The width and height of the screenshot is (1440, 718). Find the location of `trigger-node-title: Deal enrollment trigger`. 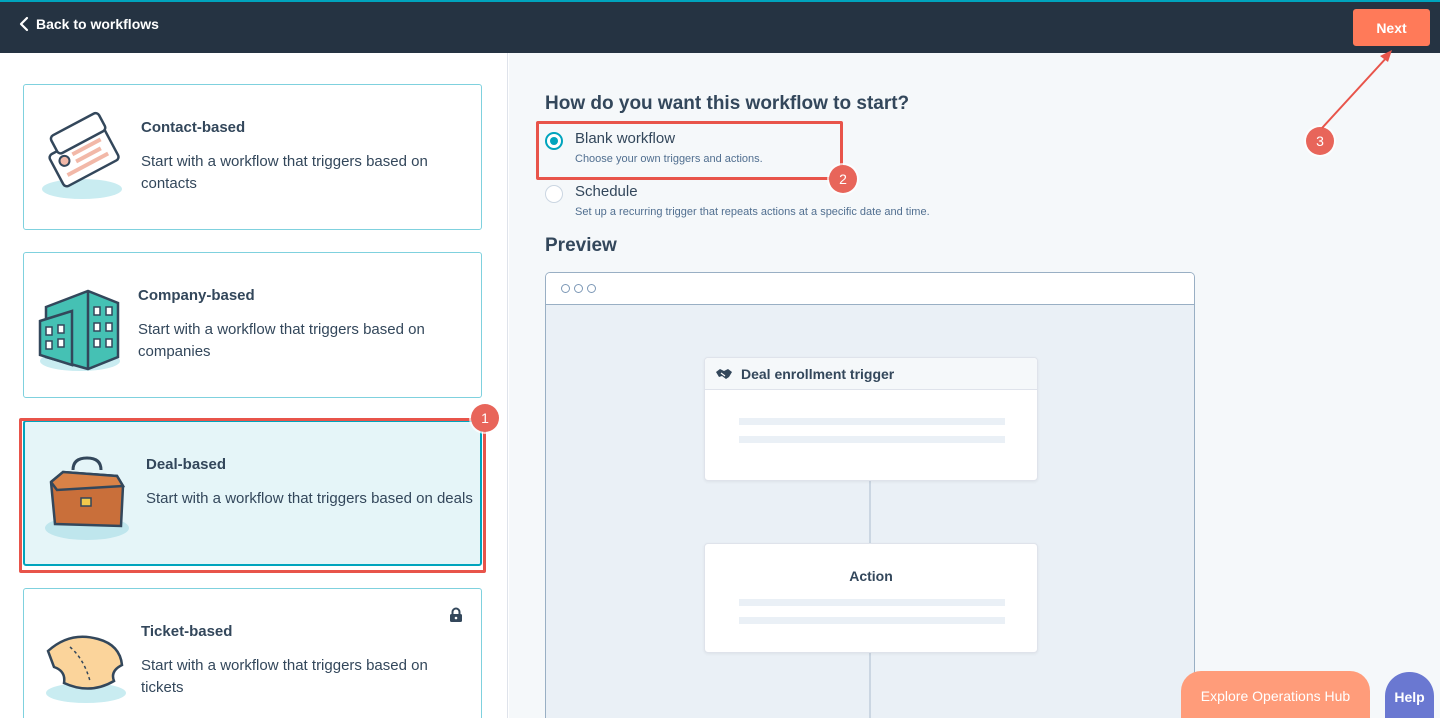

trigger-node-title: Deal enrollment trigger is located at coordinates (818, 373).